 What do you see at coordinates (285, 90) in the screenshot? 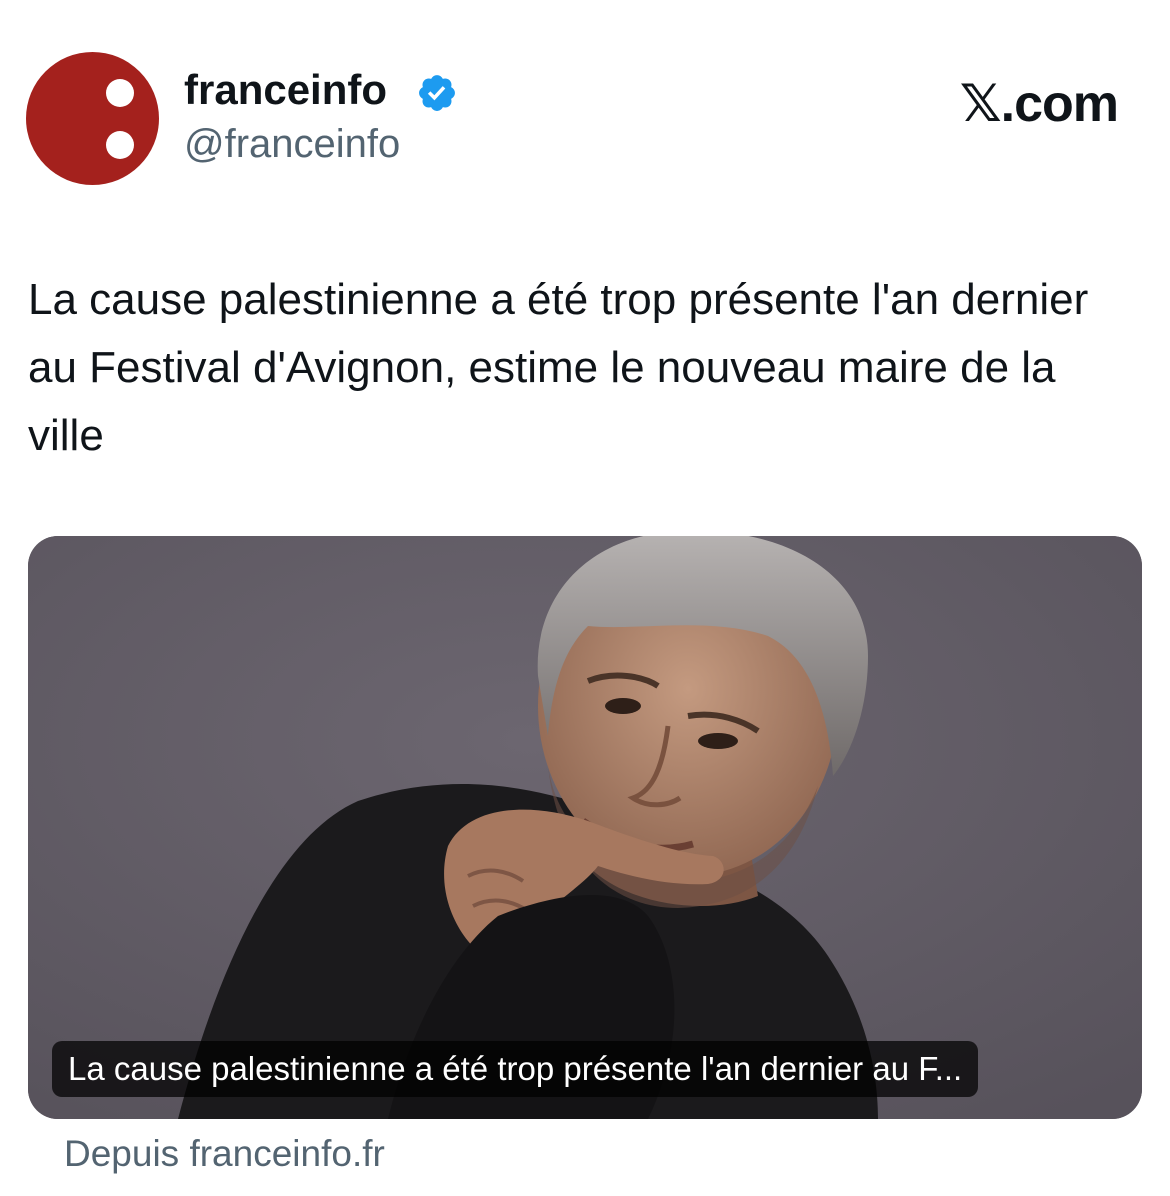
I see `author-name: franceinfo` at bounding box center [285, 90].